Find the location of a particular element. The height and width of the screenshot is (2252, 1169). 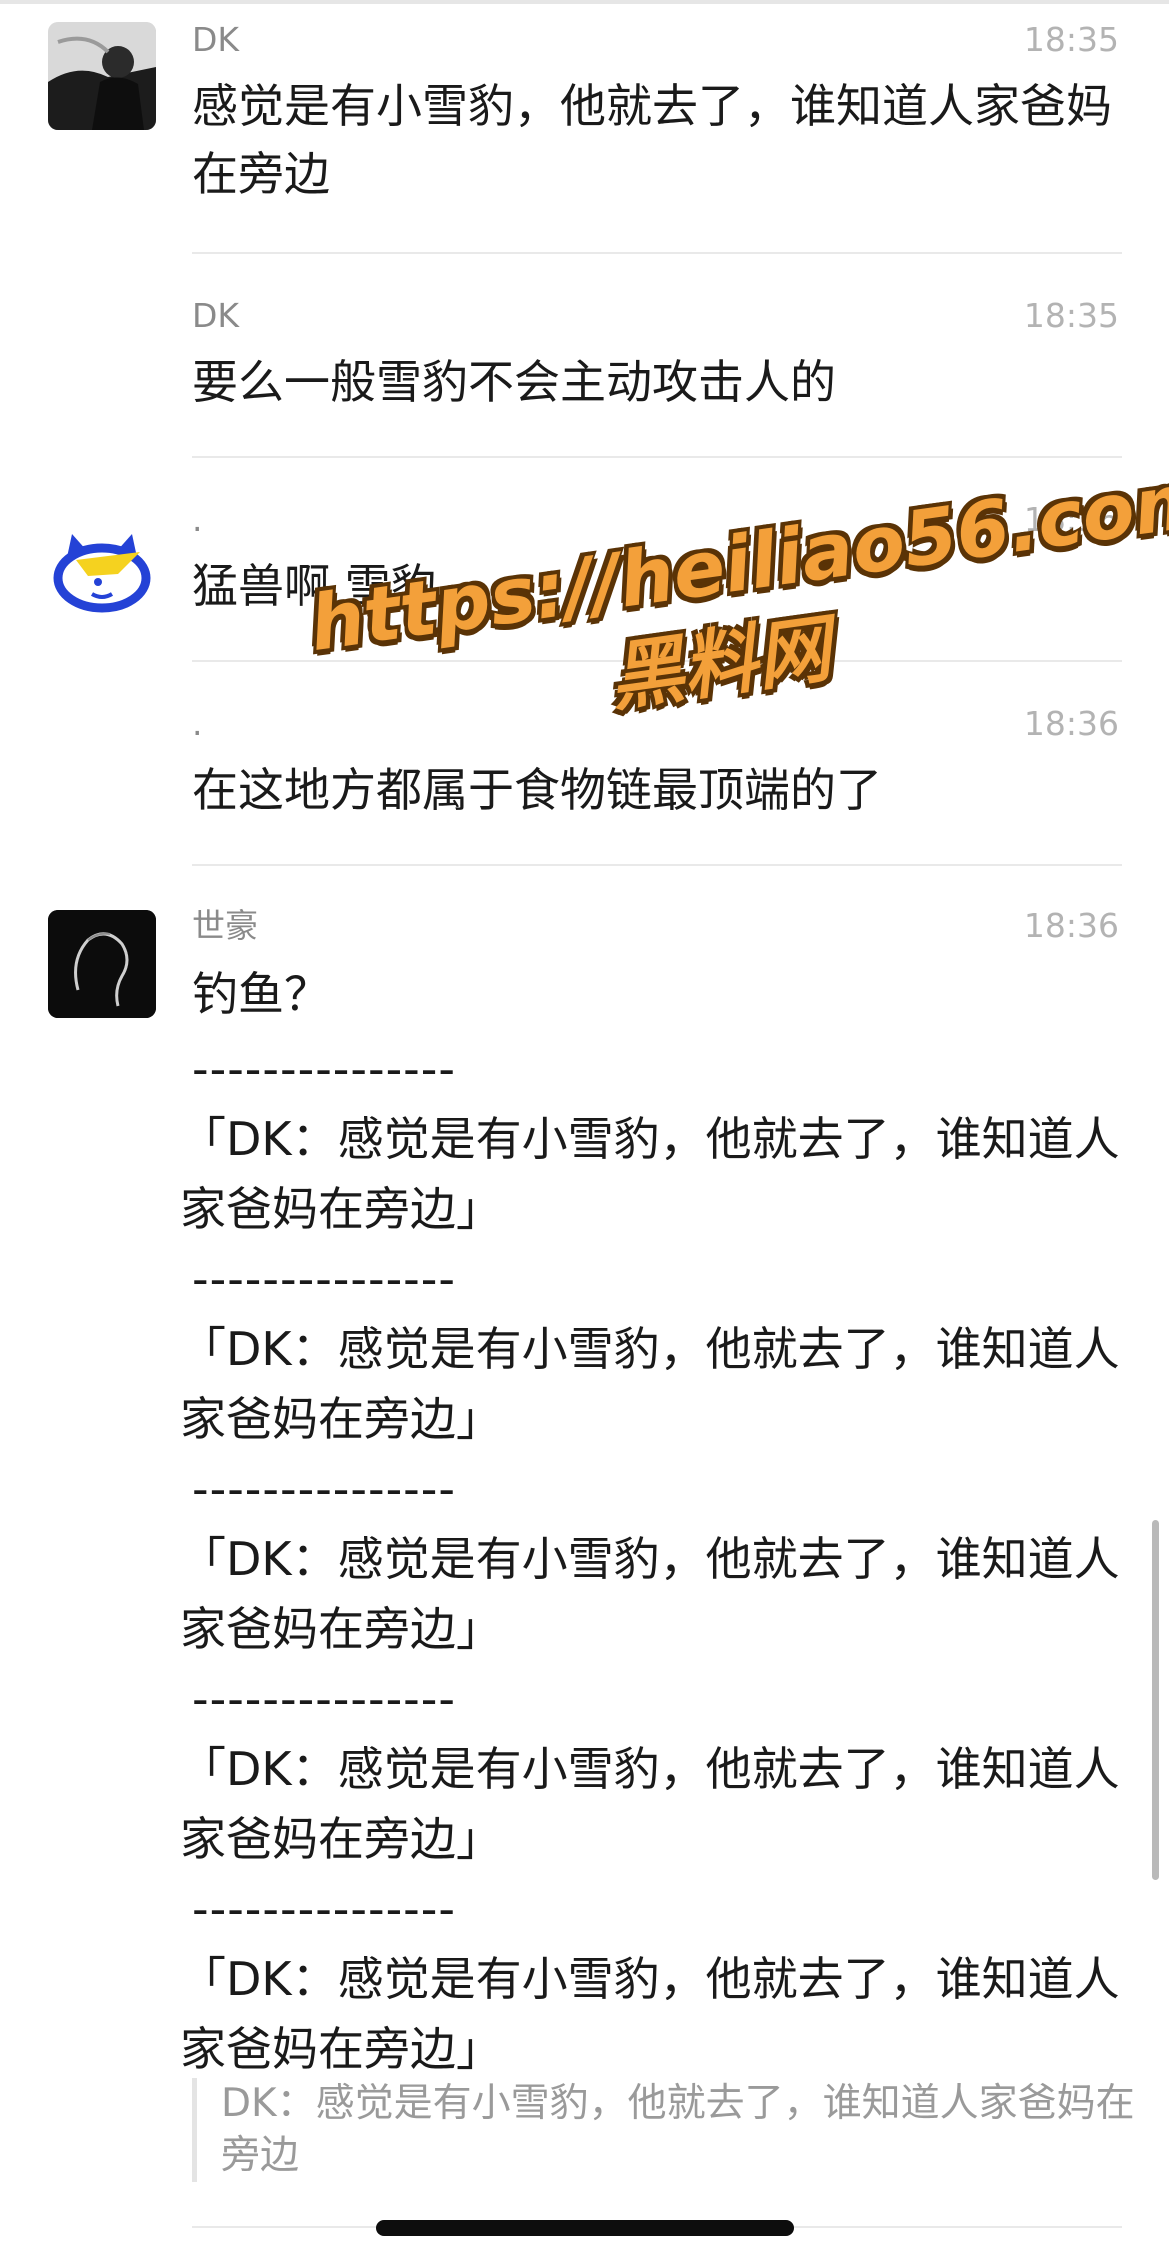

avatar-dot-user is located at coordinates (102, 566).